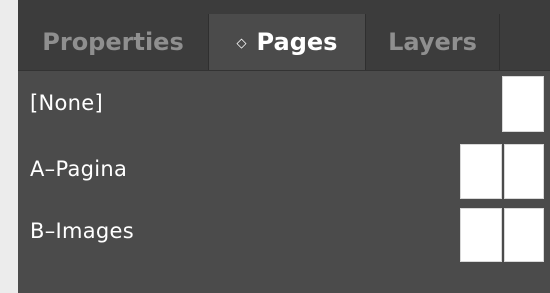  I want to click on page-thumbnail, so click(523, 104).